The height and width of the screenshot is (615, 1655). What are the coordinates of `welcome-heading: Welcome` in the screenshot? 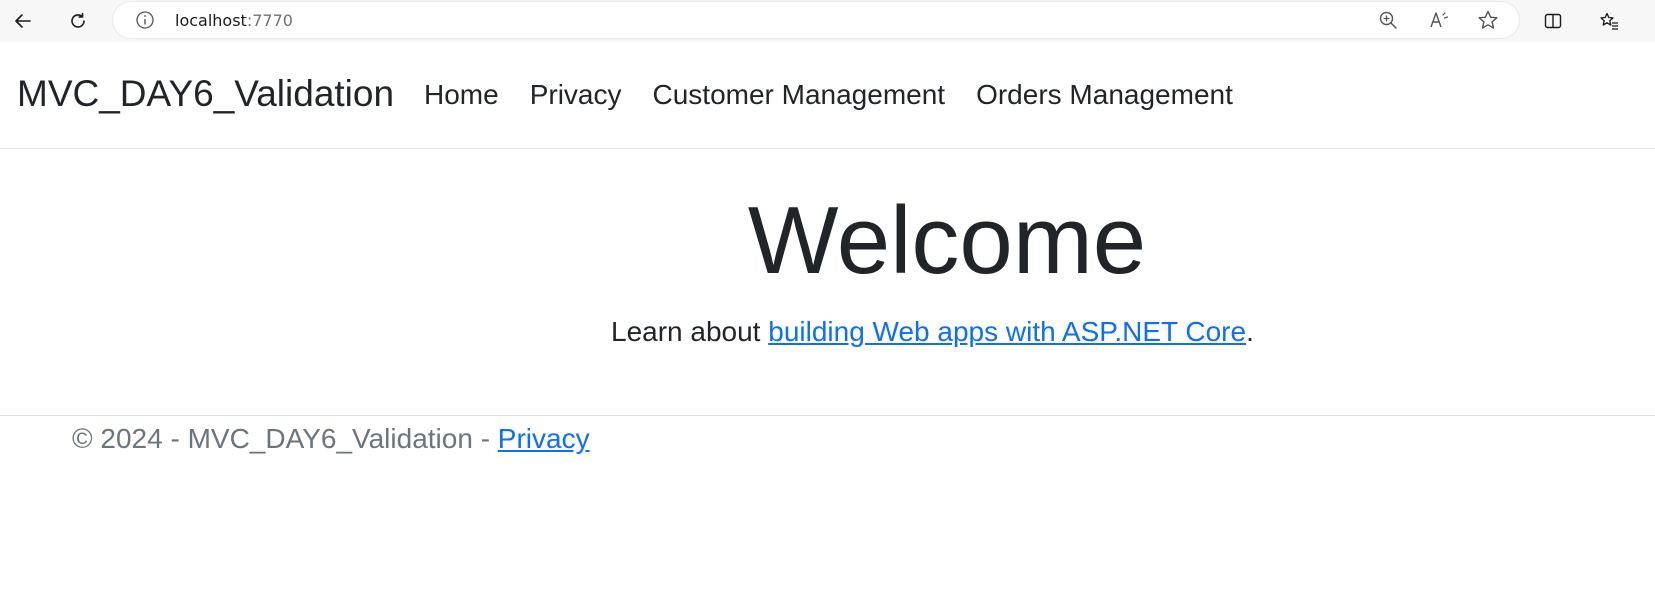 It's located at (947, 240).